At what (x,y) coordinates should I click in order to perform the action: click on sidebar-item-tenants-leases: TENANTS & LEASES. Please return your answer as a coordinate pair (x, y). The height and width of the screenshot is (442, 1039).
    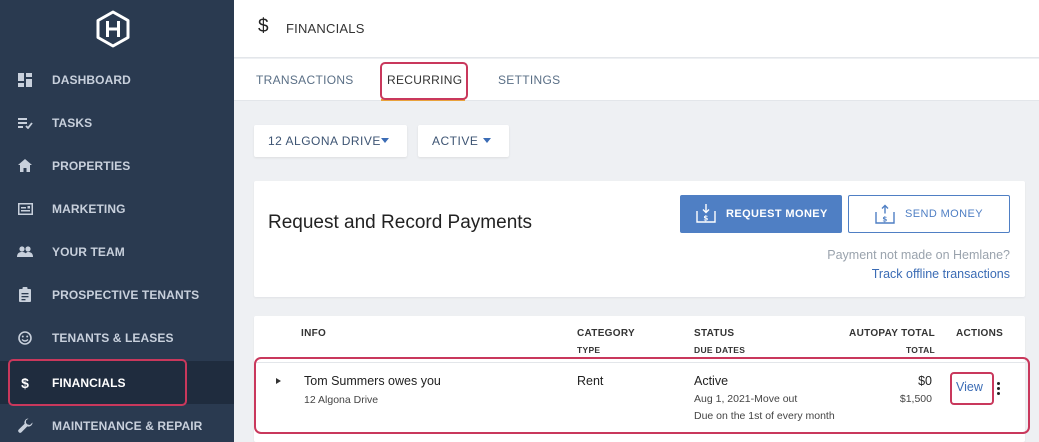
    Looking at the image, I should click on (117, 337).